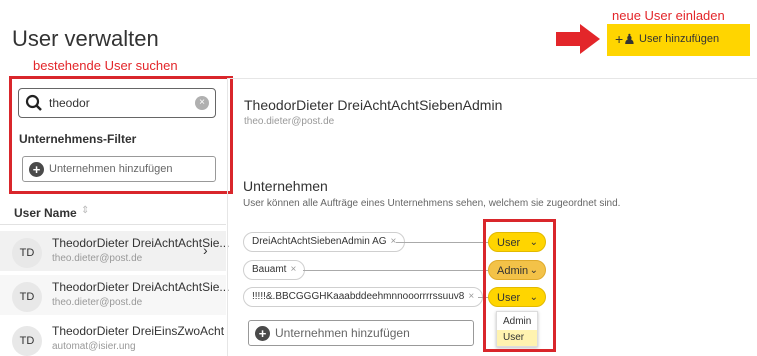 The height and width of the screenshot is (356, 757). What do you see at coordinates (668, 15) in the screenshot?
I see `annotation-invite: neue User einladen` at bounding box center [668, 15].